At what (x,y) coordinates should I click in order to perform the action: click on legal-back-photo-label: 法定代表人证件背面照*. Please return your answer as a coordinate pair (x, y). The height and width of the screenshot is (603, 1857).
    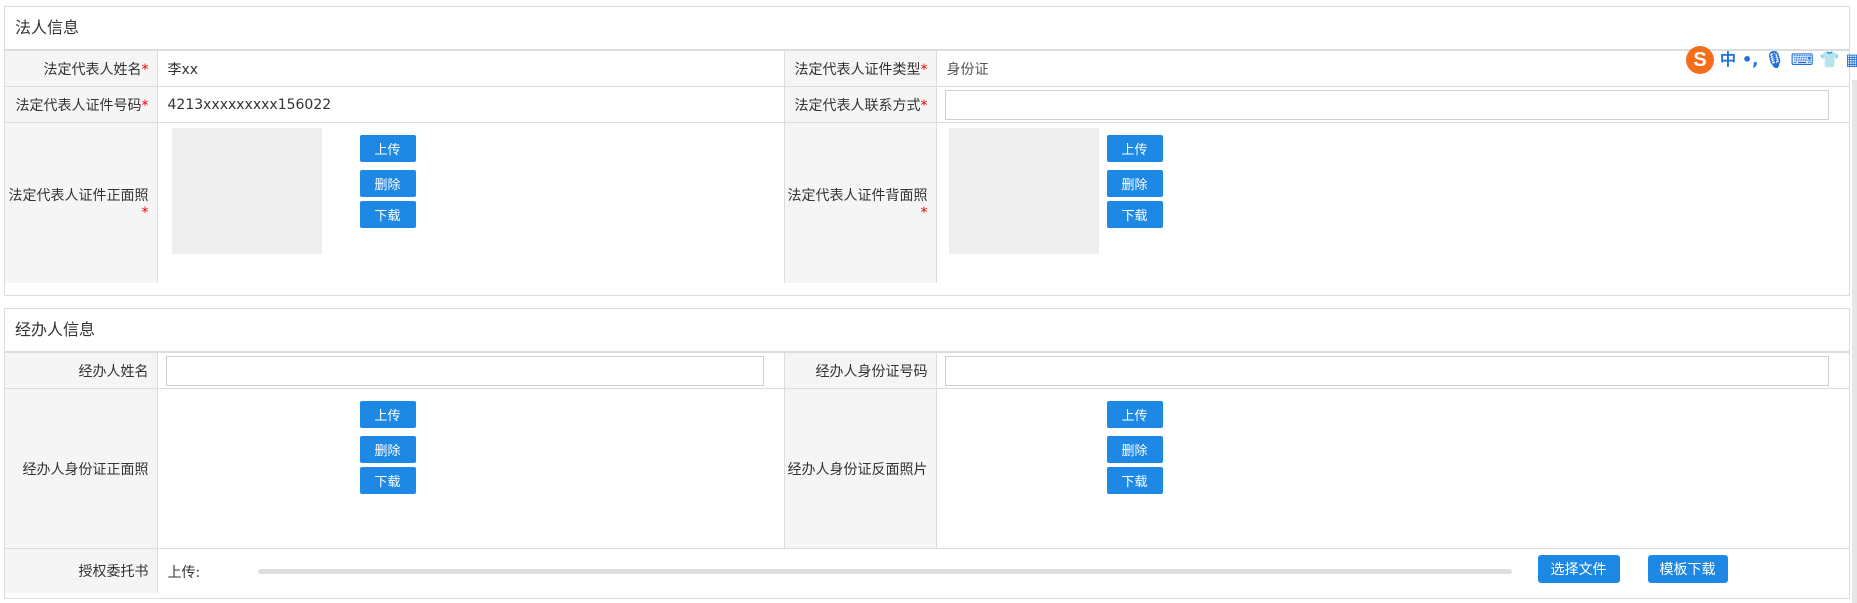
    Looking at the image, I should click on (860, 202).